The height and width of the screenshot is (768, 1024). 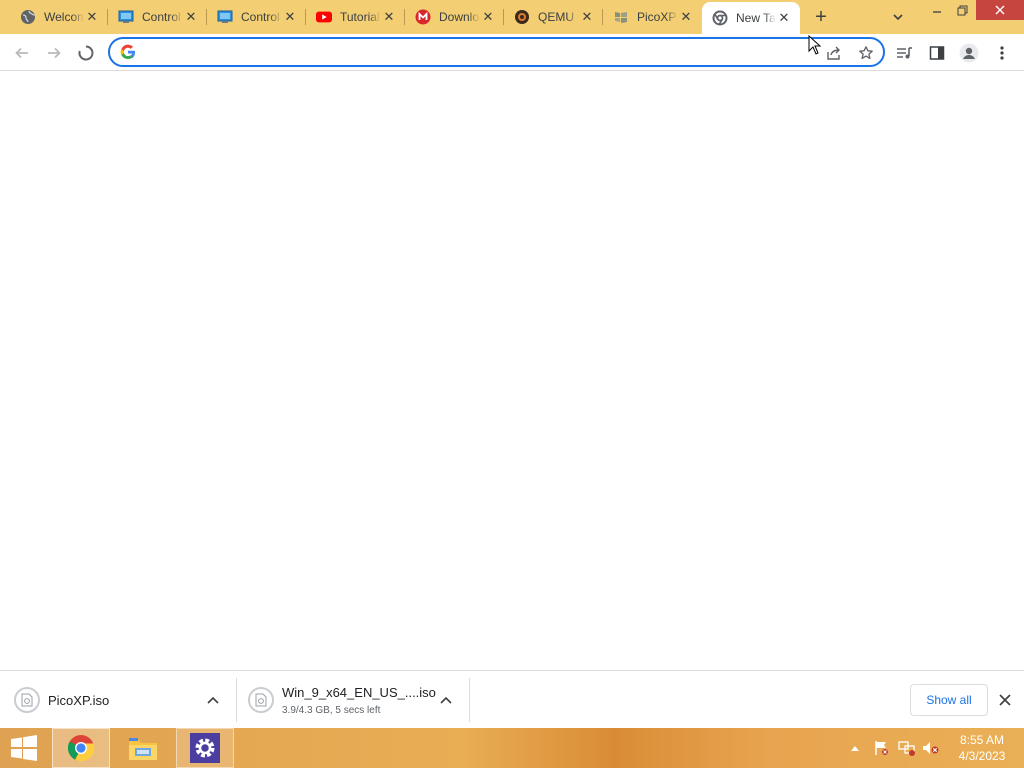 What do you see at coordinates (423, 17) in the screenshot?
I see `mega-icon` at bounding box center [423, 17].